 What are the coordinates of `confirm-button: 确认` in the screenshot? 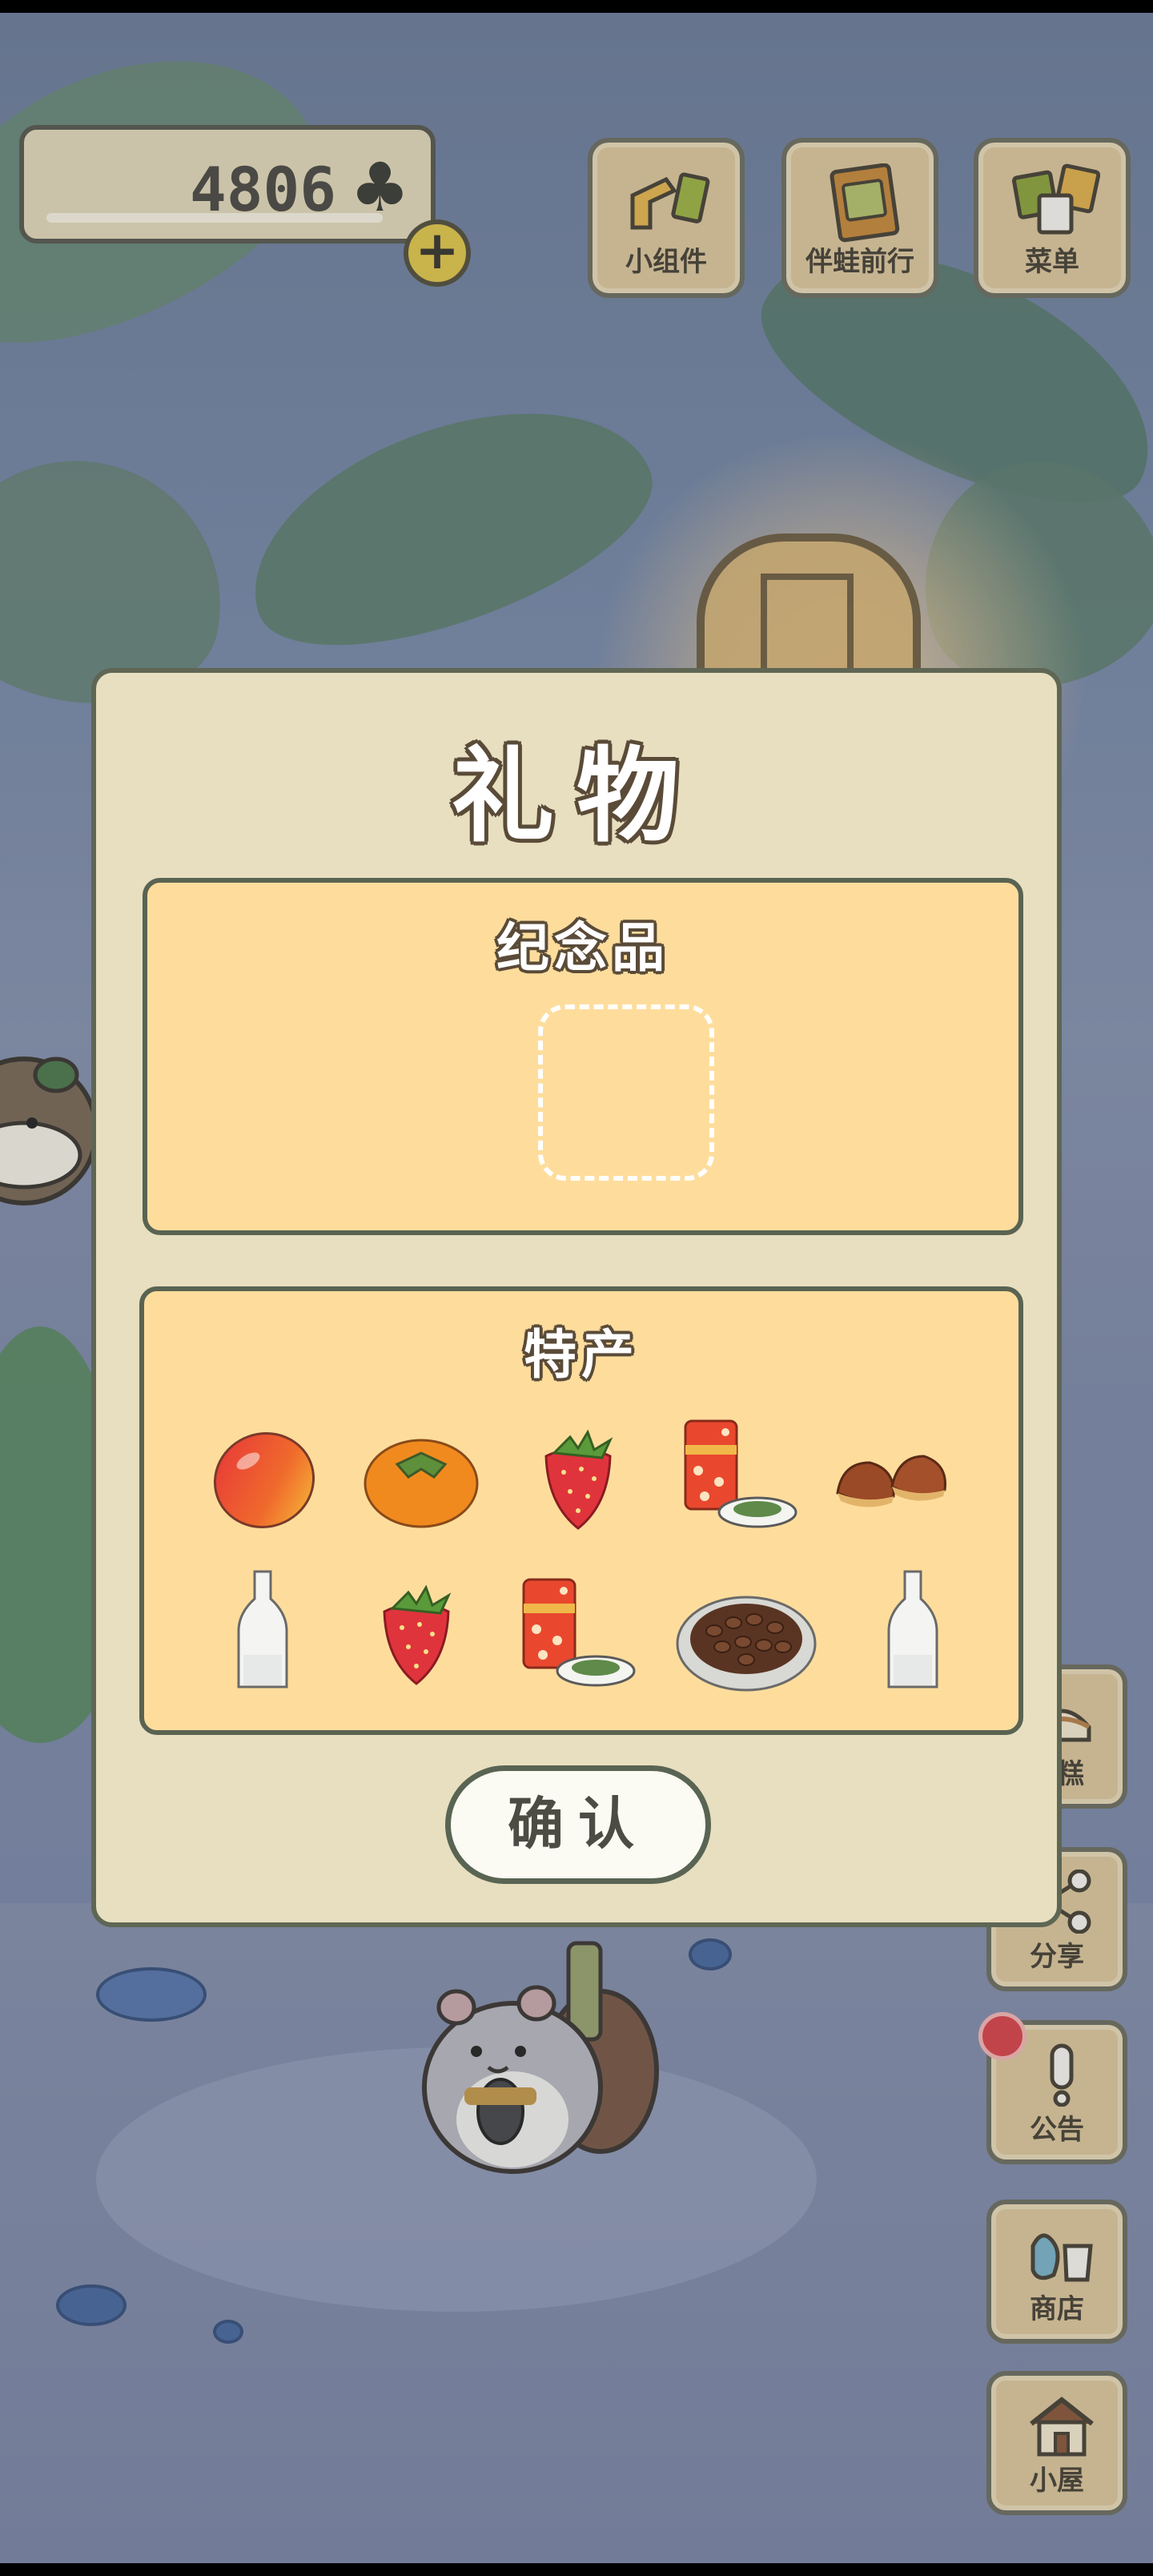 It's located at (578, 1825).